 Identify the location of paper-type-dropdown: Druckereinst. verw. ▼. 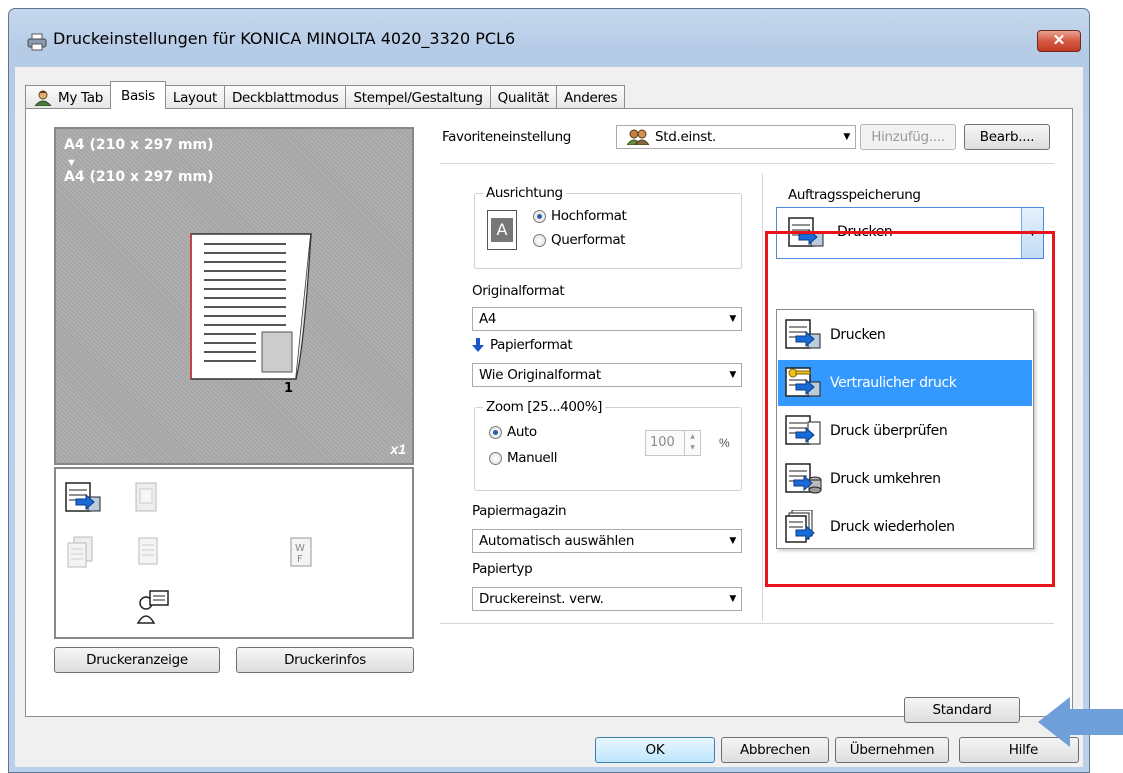
(607, 599).